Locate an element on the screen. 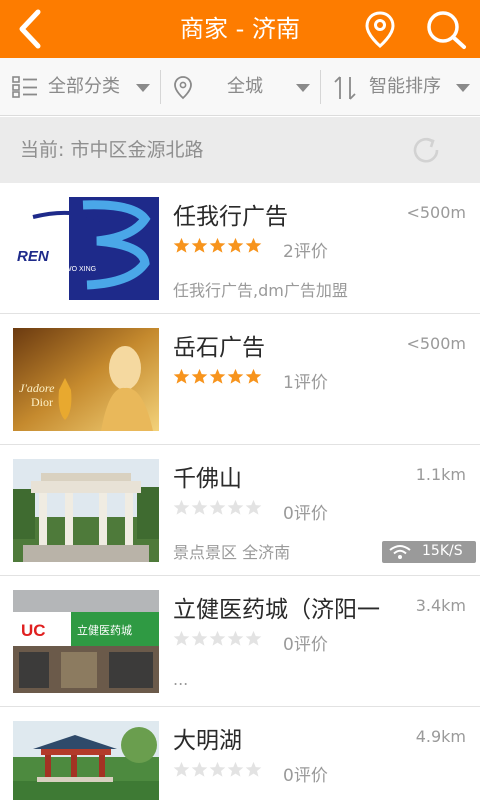  merchant-name: 岳石广告 is located at coordinates (219, 348).